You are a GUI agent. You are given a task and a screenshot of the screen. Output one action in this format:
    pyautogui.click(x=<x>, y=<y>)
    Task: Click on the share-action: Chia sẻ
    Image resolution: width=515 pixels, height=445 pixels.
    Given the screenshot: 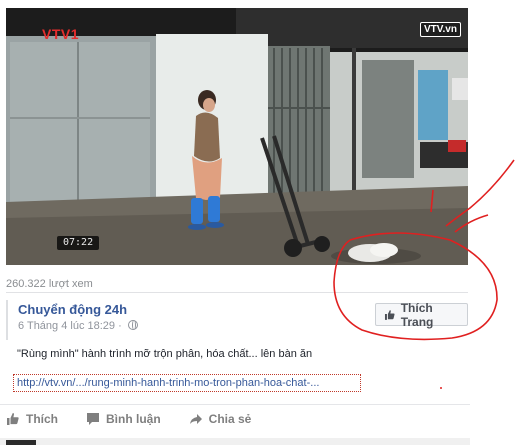 What is the action you would take?
    pyautogui.click(x=220, y=419)
    